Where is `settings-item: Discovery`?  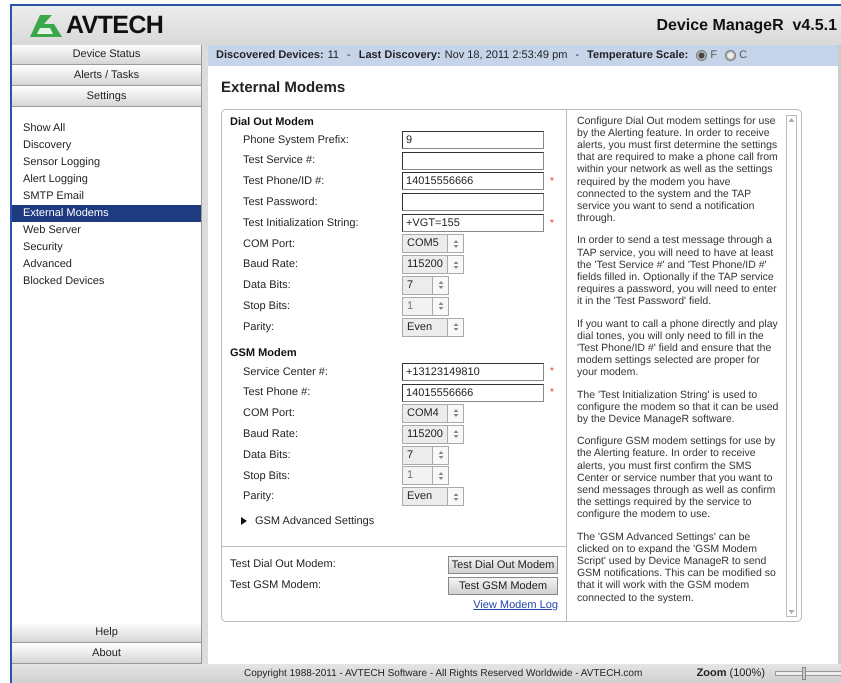
settings-item: Discovery is located at coordinates (106, 145).